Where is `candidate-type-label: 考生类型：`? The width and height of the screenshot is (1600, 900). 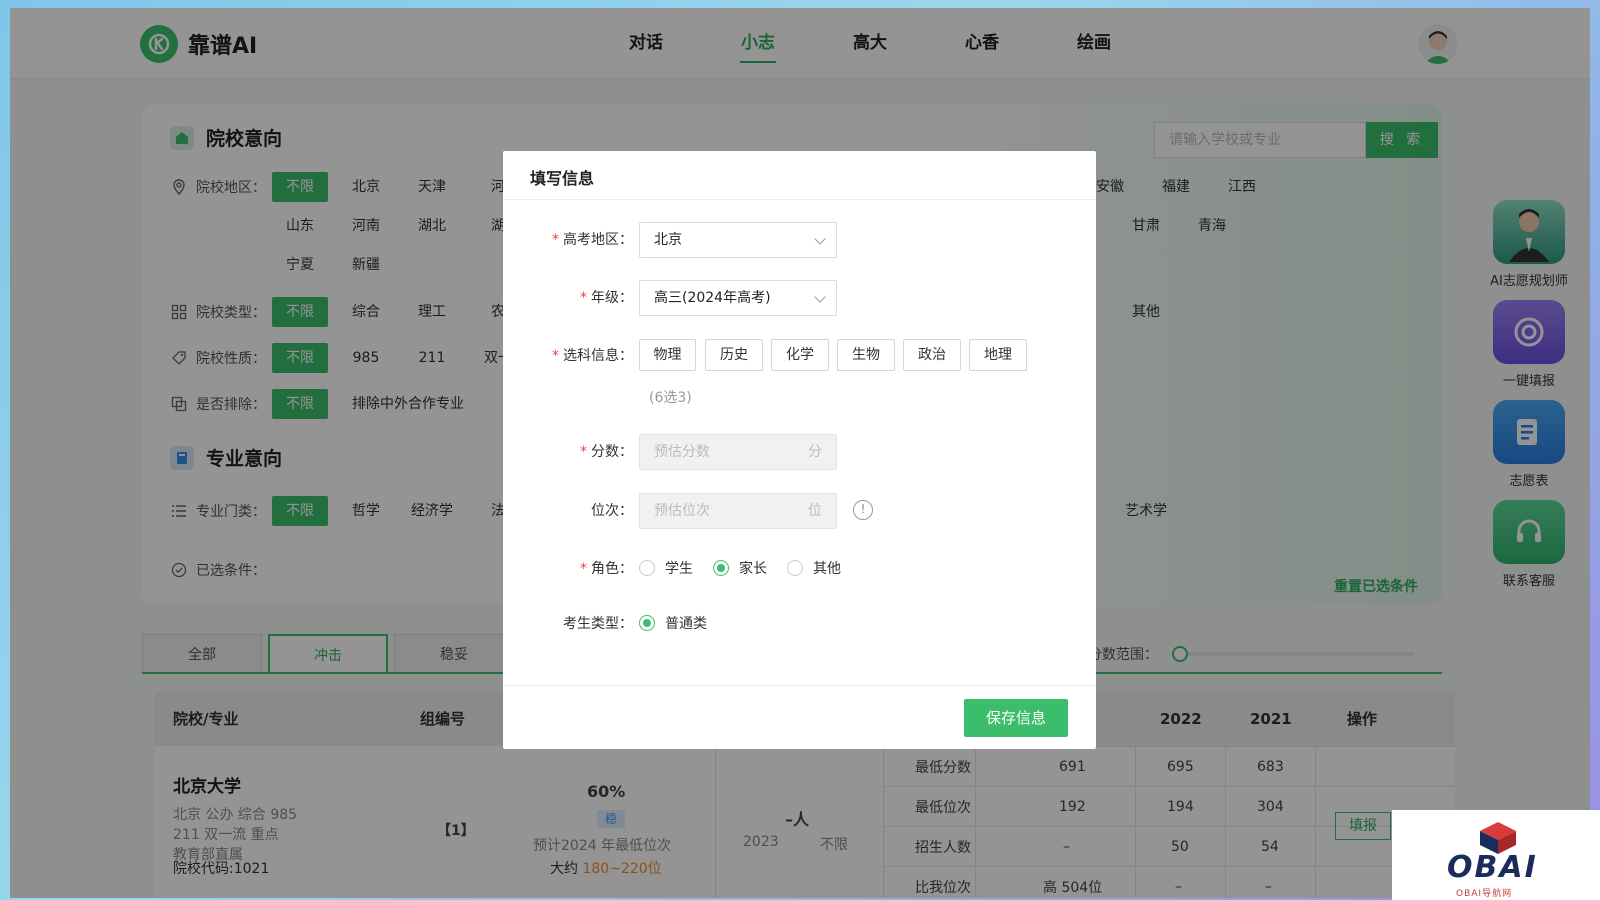 candidate-type-label: 考生类型： is located at coordinates (598, 624).